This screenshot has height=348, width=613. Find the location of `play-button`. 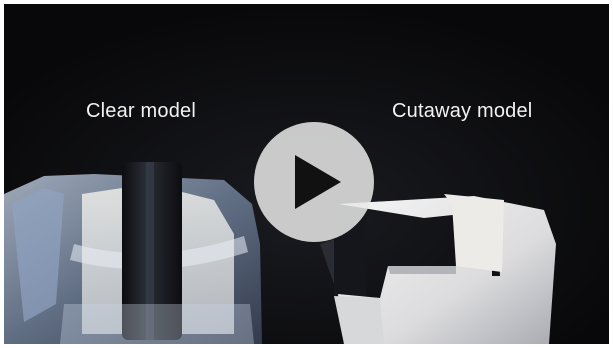

play-button is located at coordinates (314, 182).